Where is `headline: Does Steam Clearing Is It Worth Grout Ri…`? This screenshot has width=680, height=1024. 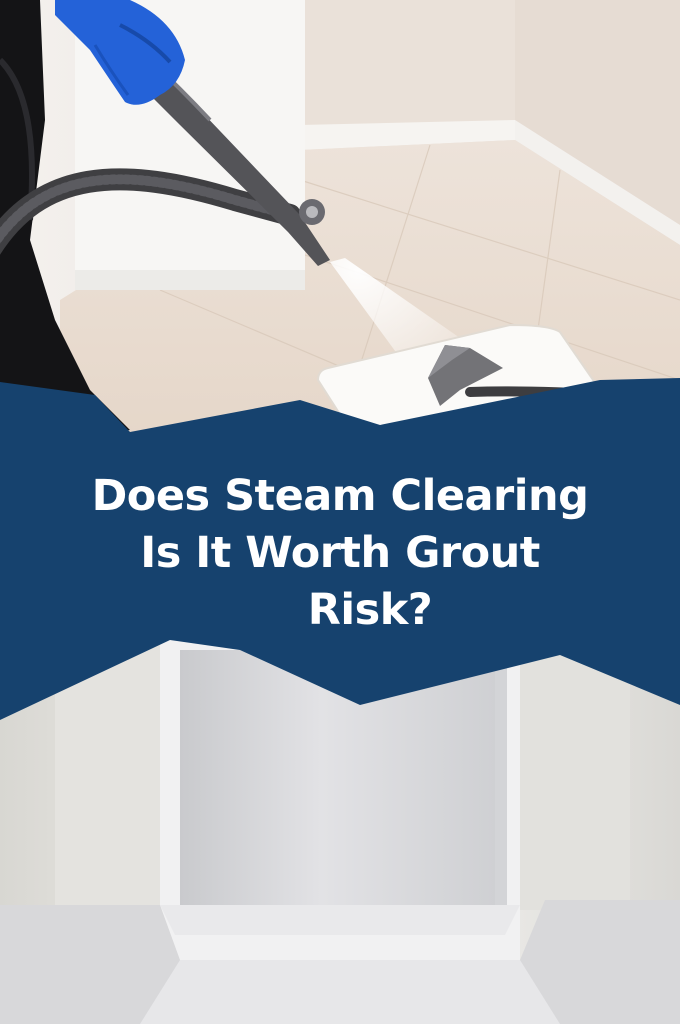 headline: Does Steam Clearing Is It Worth Grout Ri… is located at coordinates (340, 553).